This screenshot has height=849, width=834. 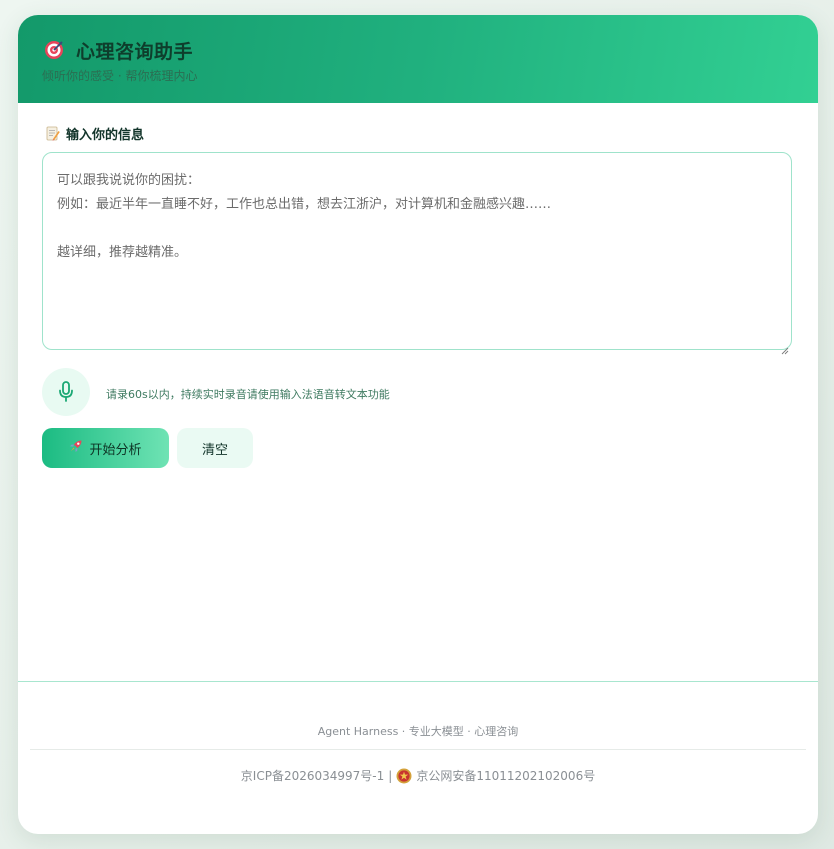 What do you see at coordinates (76, 448) in the screenshot?
I see `rocket-icon` at bounding box center [76, 448].